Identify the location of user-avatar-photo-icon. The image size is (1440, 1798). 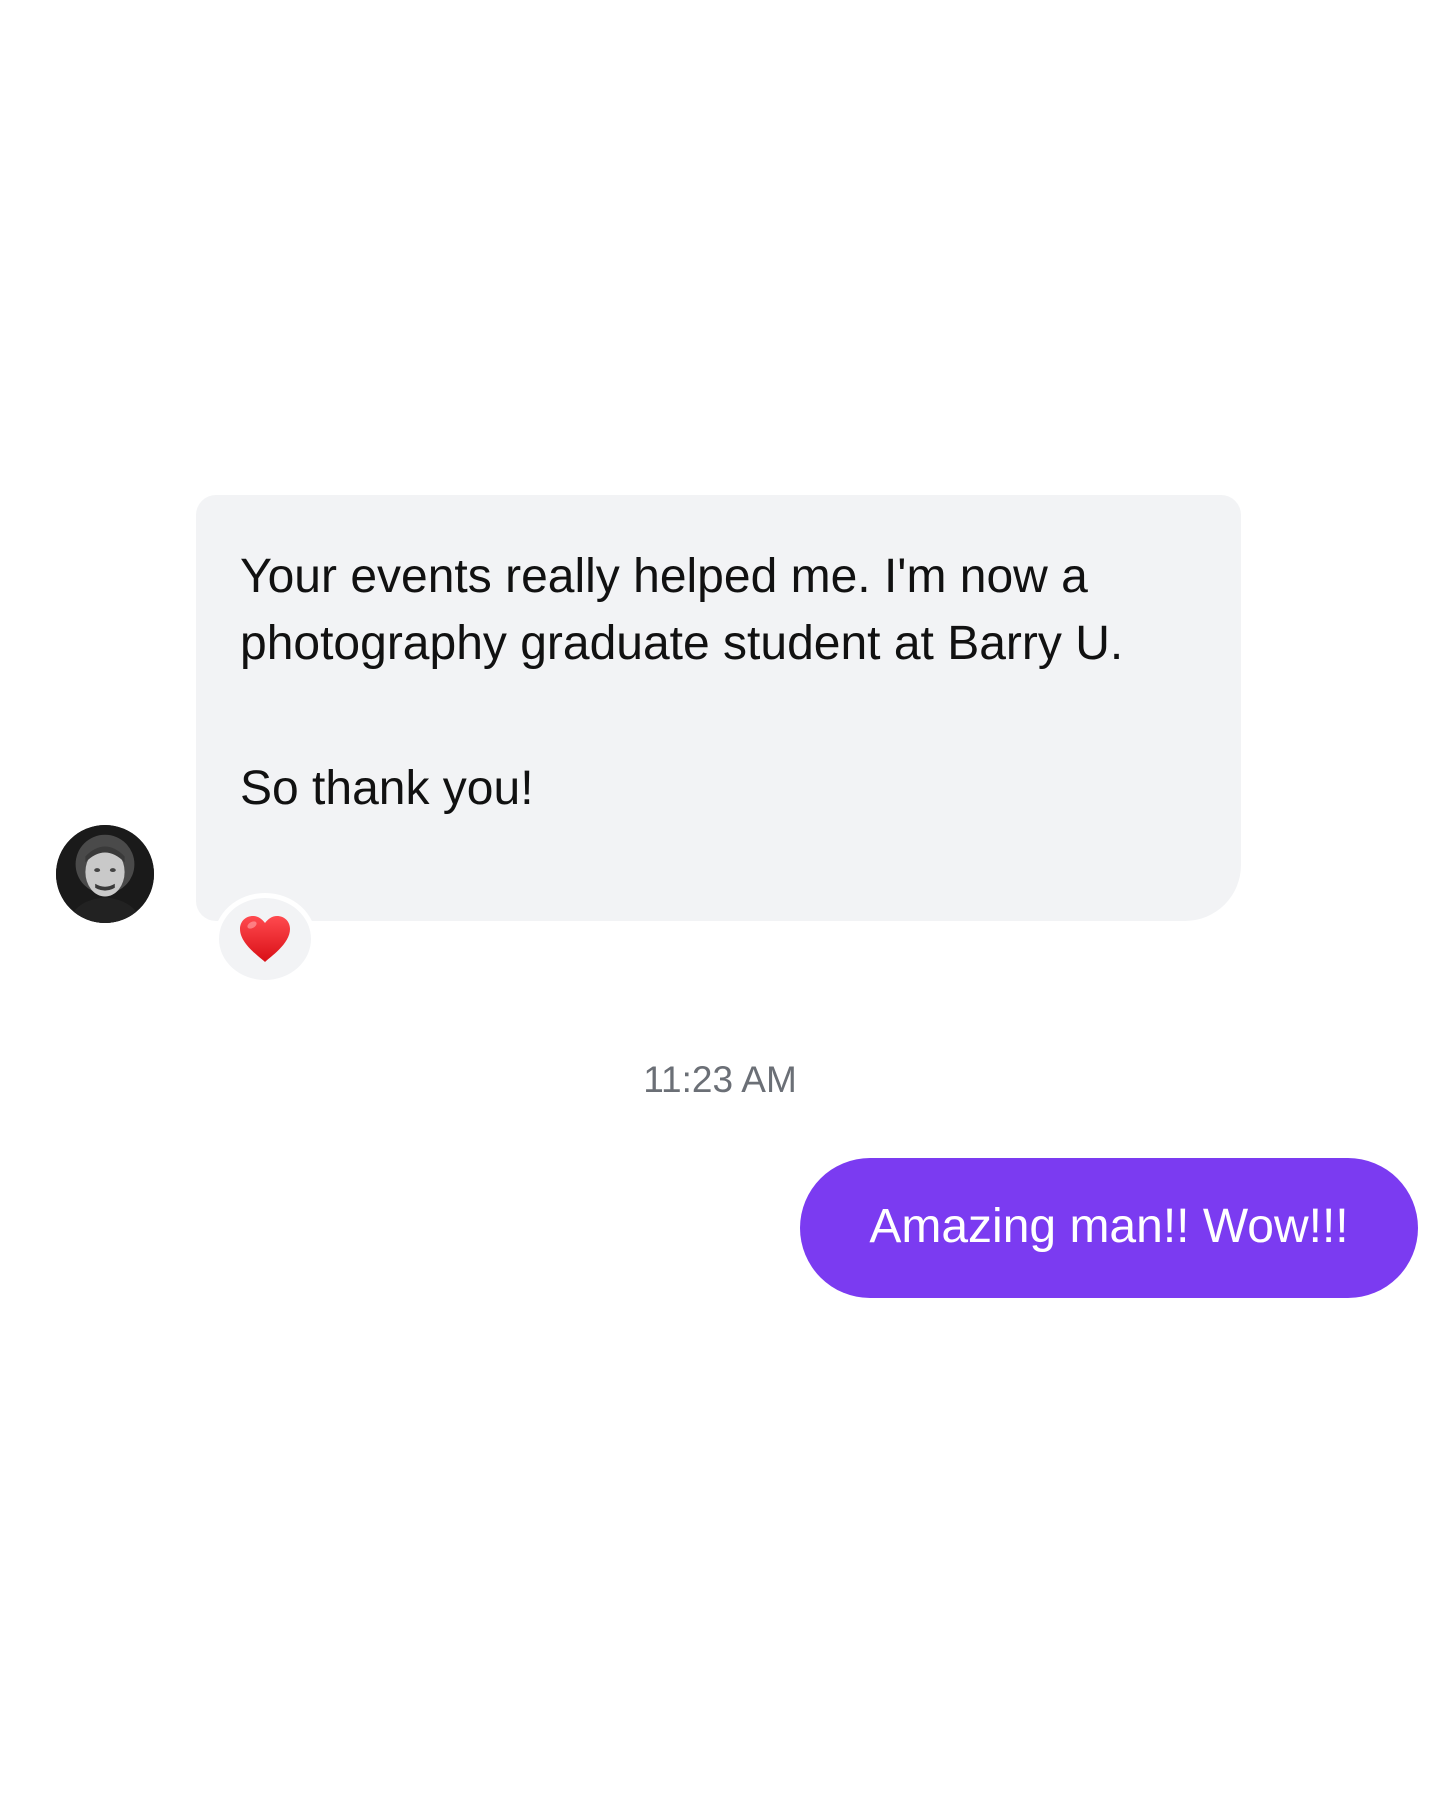
(105, 874).